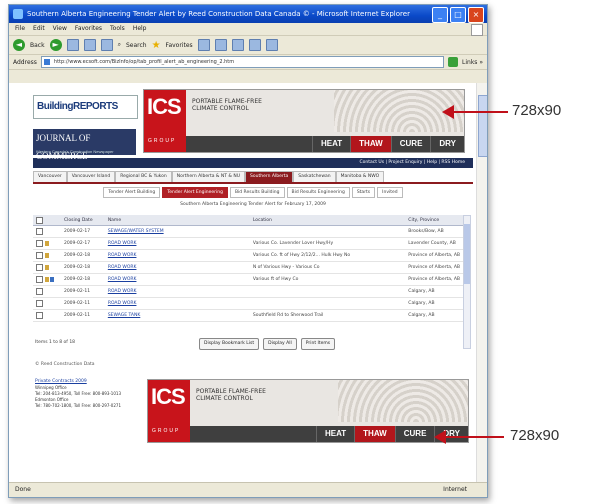  Describe the element at coordinates (269, 176) in the screenshot. I see `tab-southern-alberta: Southern Alberta` at that location.